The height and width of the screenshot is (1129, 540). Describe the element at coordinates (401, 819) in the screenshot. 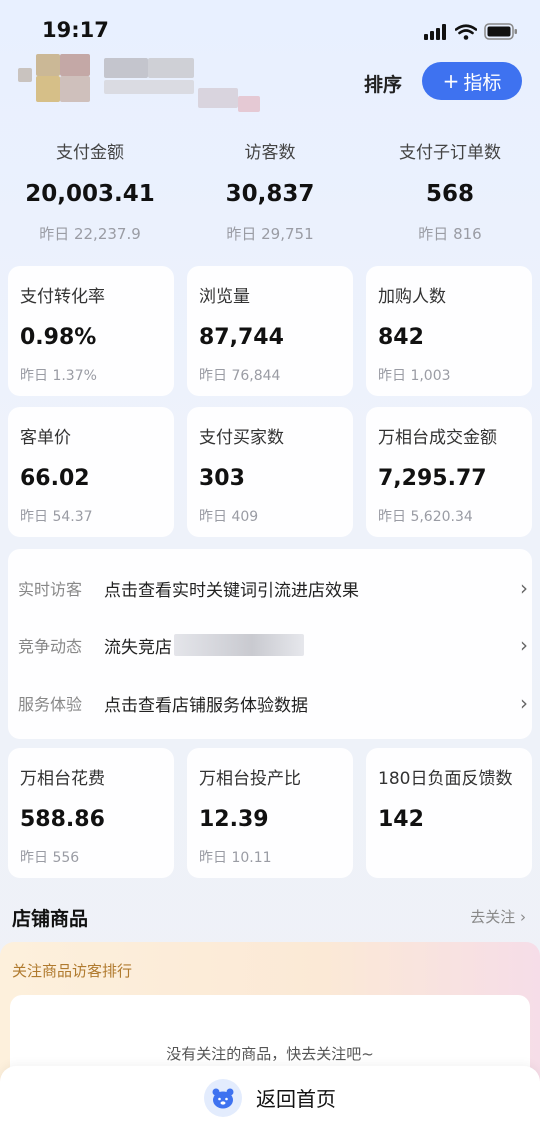

I see `card-value: 142` at that location.